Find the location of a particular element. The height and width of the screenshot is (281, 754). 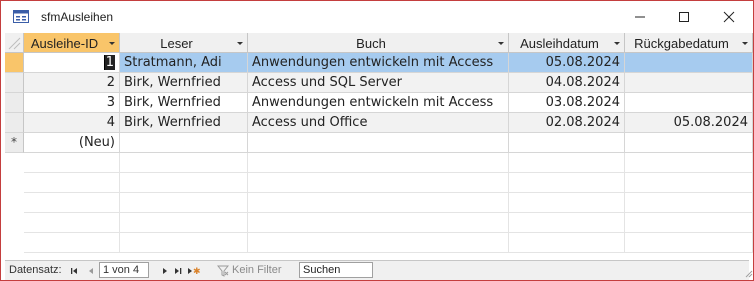

cell-ausleihe-id: 4 is located at coordinates (72, 123).